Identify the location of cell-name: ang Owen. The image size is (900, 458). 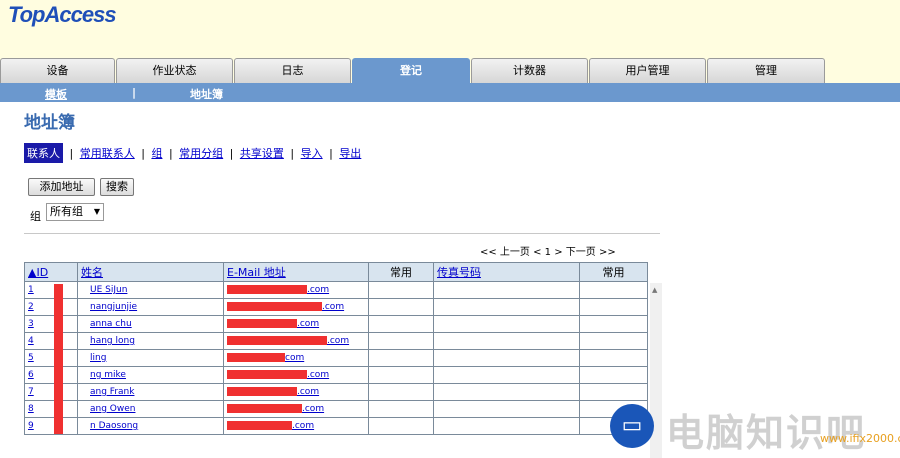
(150, 409).